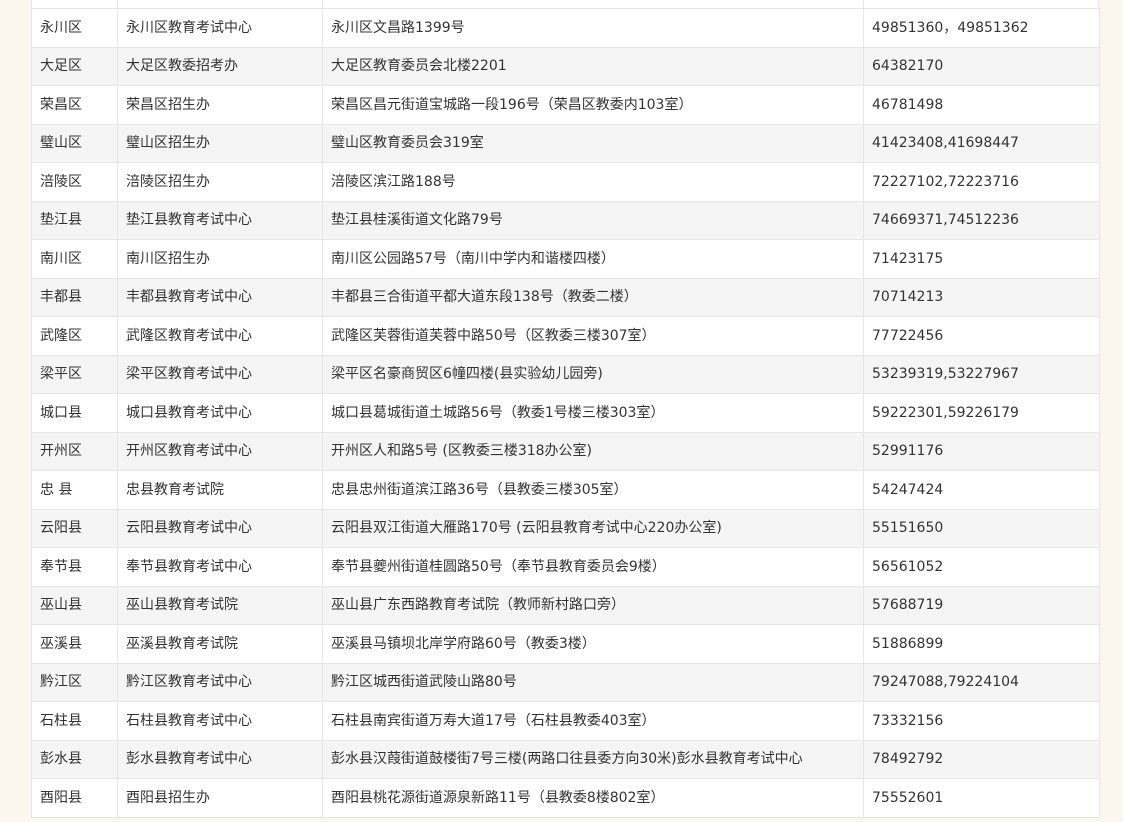 Image resolution: width=1123 pixels, height=822 pixels. What do you see at coordinates (981, 220) in the screenshot?
I see `phone-cell: 74669371,74512236` at bounding box center [981, 220].